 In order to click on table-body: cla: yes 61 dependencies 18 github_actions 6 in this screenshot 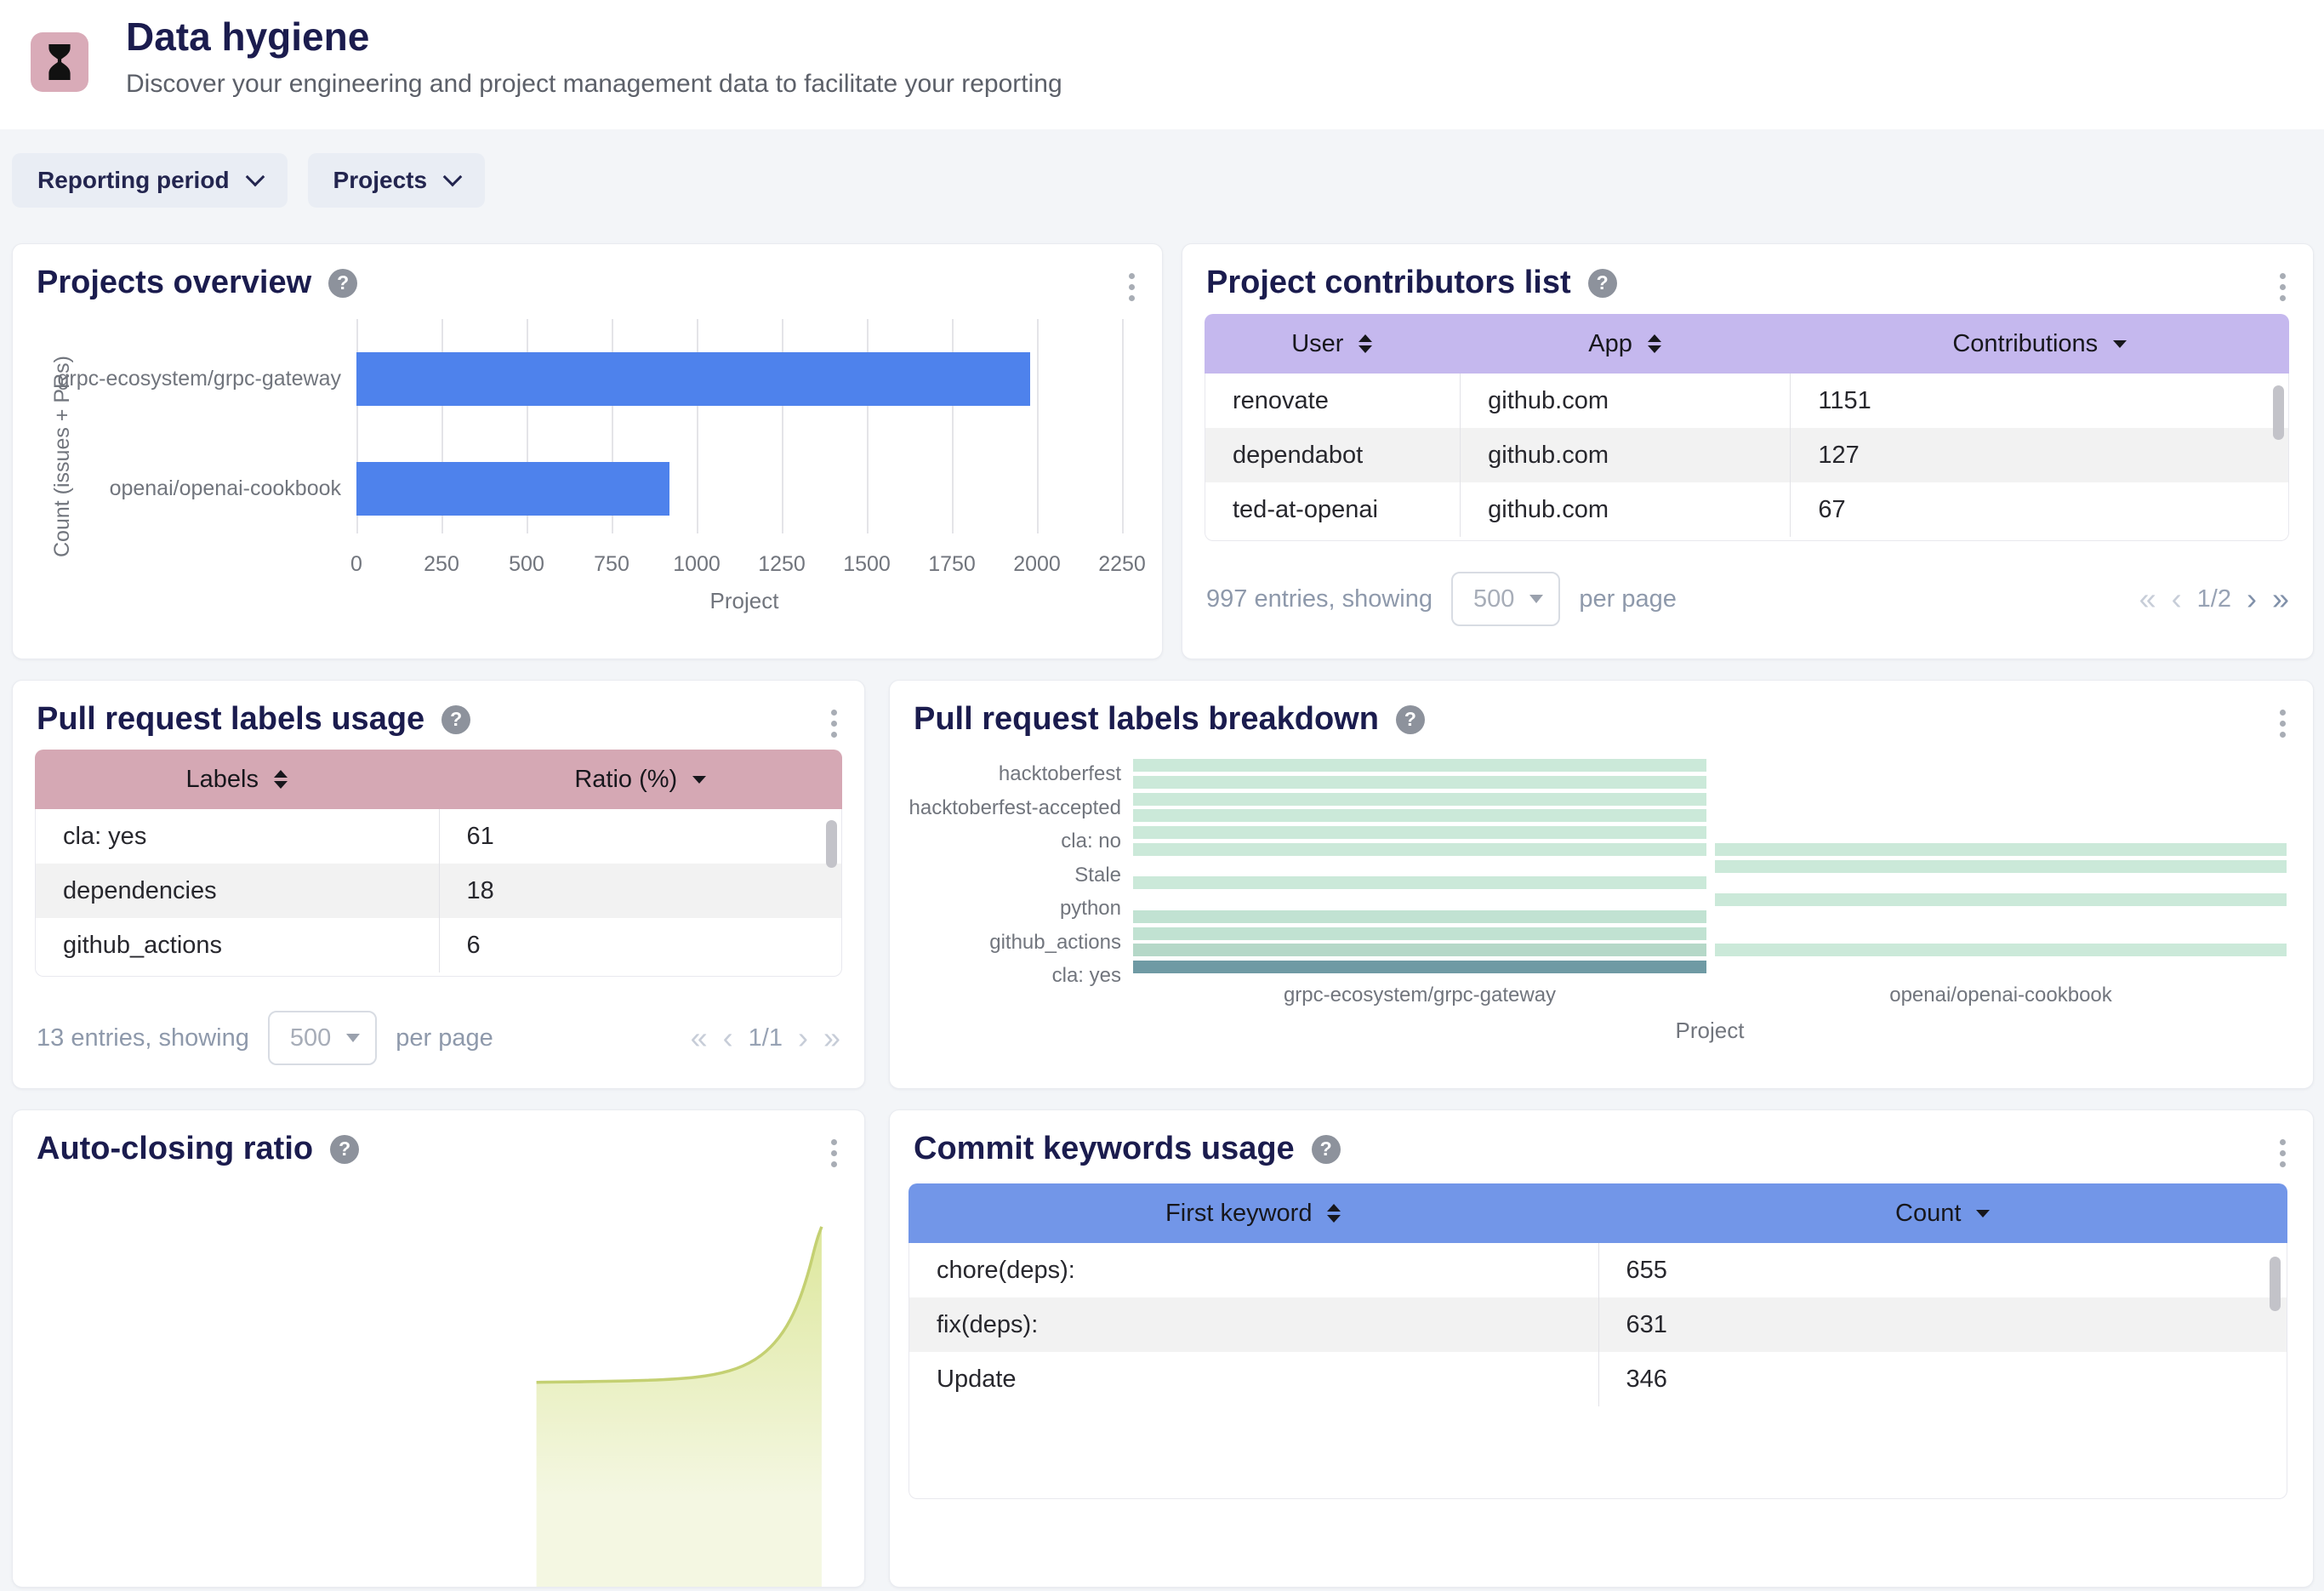, I will do `click(439, 893)`.